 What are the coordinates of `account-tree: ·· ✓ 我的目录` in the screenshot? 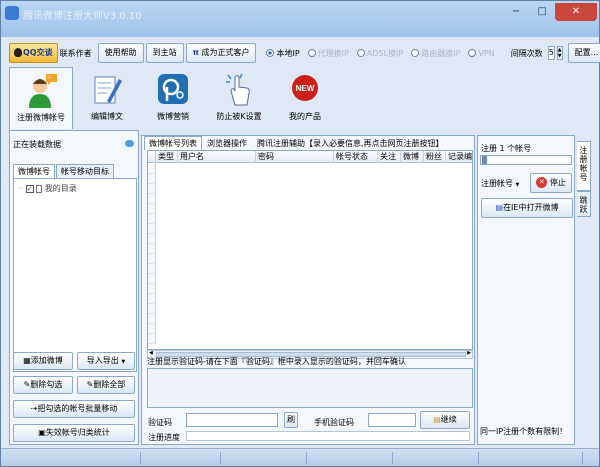 It's located at (75, 275).